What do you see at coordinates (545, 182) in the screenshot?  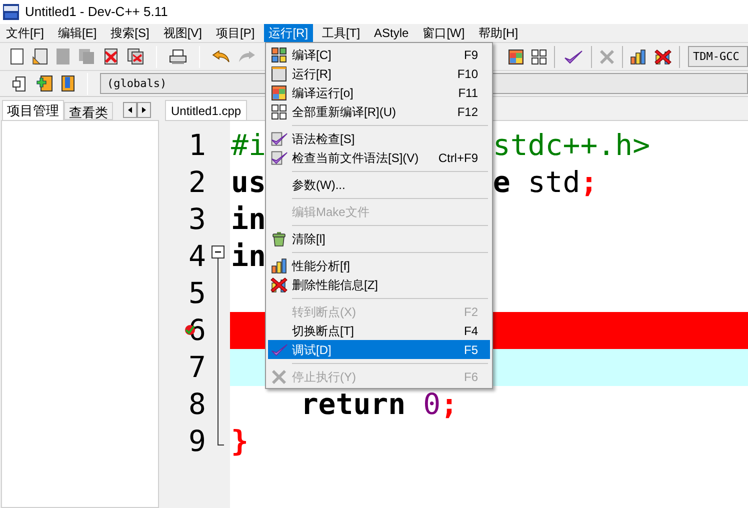 I see `code-text: e std;` at bounding box center [545, 182].